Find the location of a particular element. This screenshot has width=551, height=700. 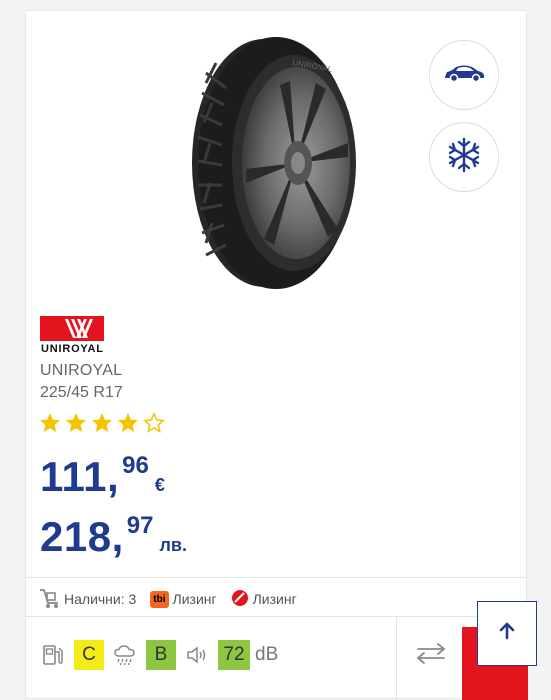

arrow-up-icon is located at coordinates (507, 633).